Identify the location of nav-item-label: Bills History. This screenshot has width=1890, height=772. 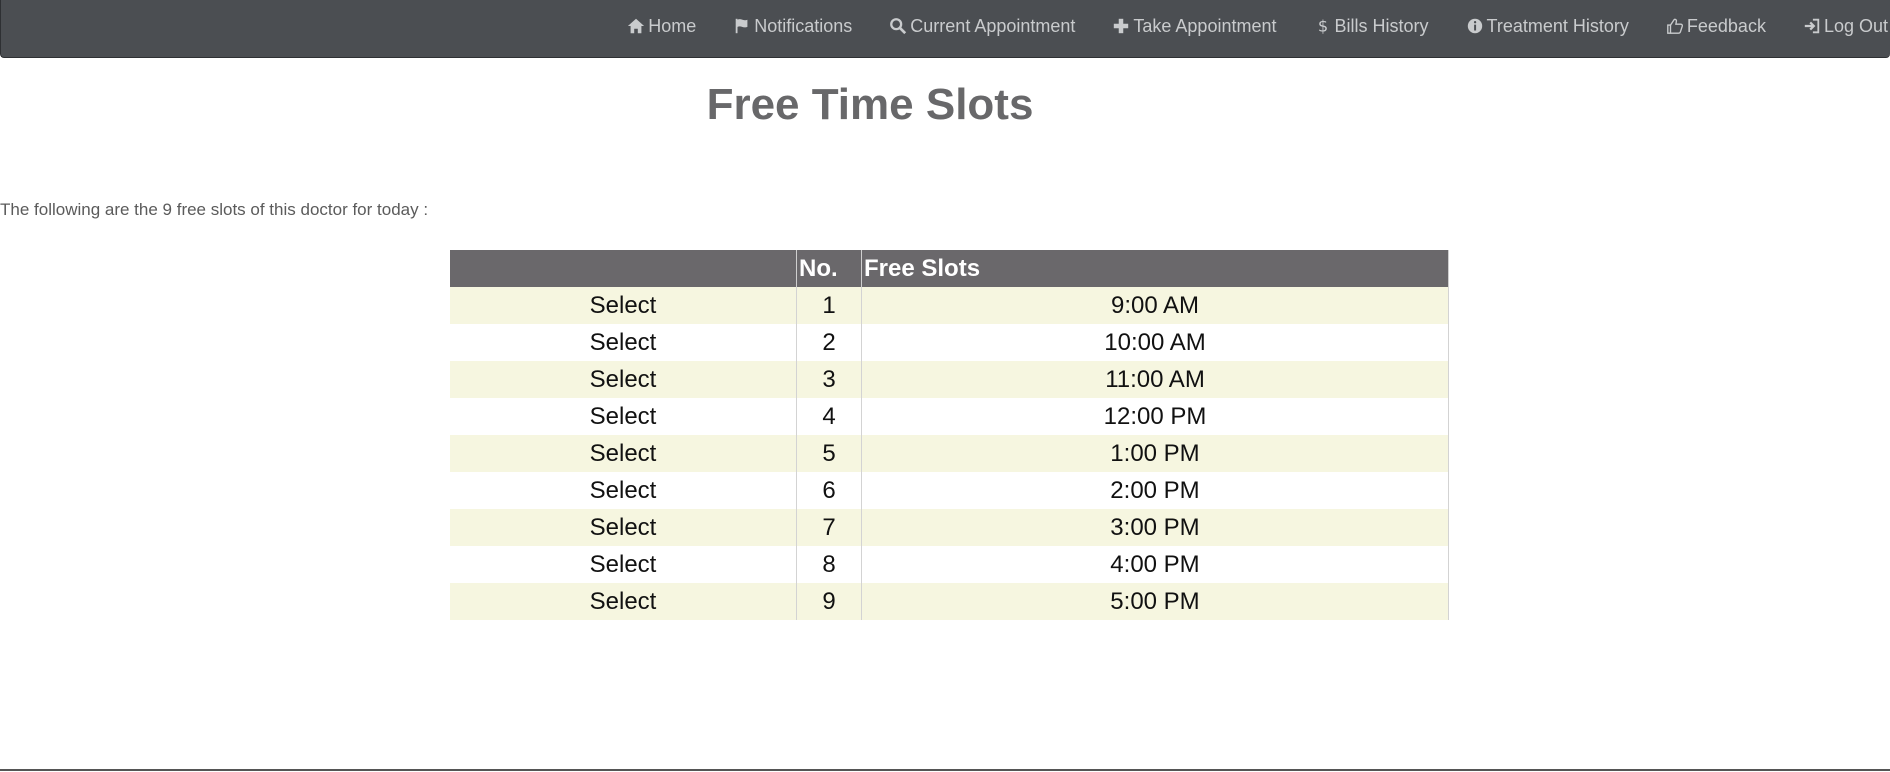
(1381, 25).